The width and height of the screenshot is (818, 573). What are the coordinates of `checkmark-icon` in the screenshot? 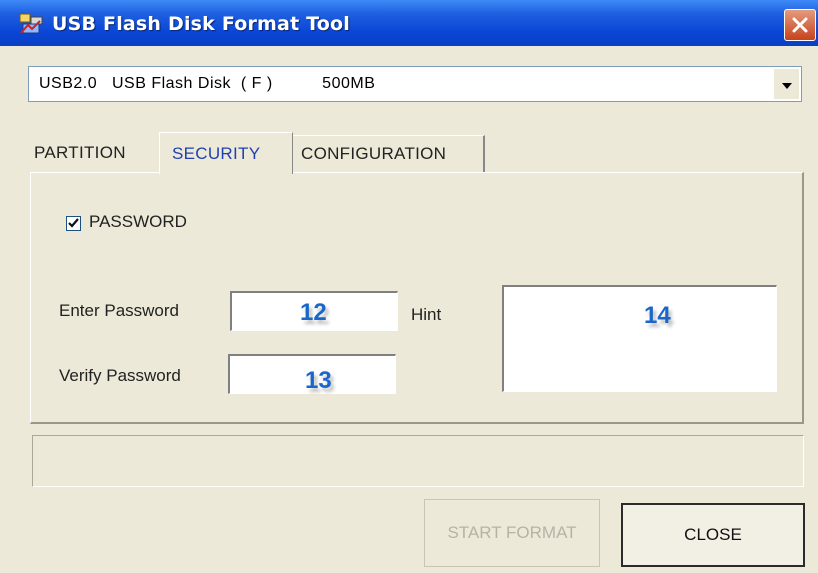 It's located at (73, 223).